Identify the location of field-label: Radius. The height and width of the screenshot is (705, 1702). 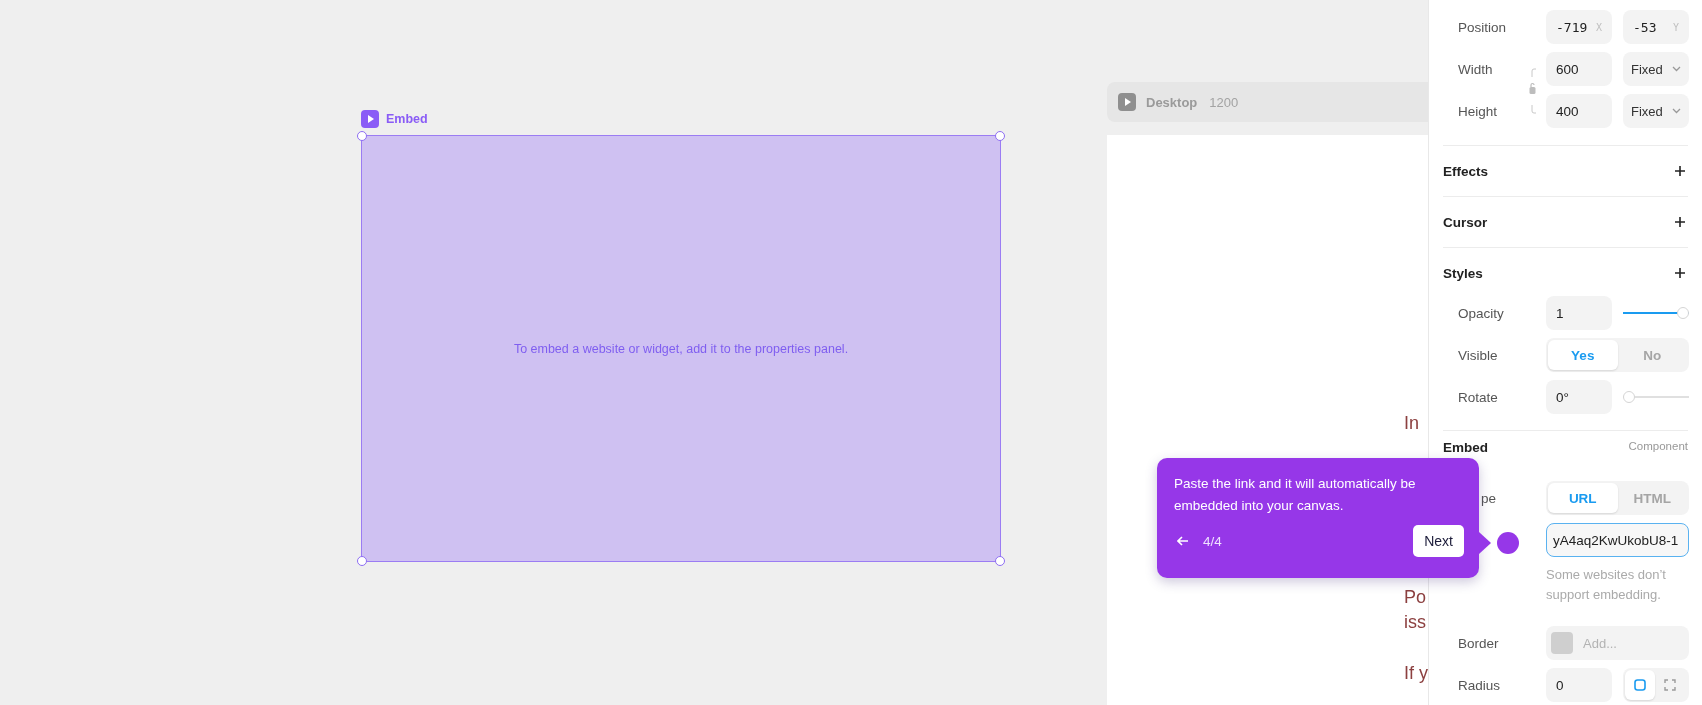
(1480, 685).